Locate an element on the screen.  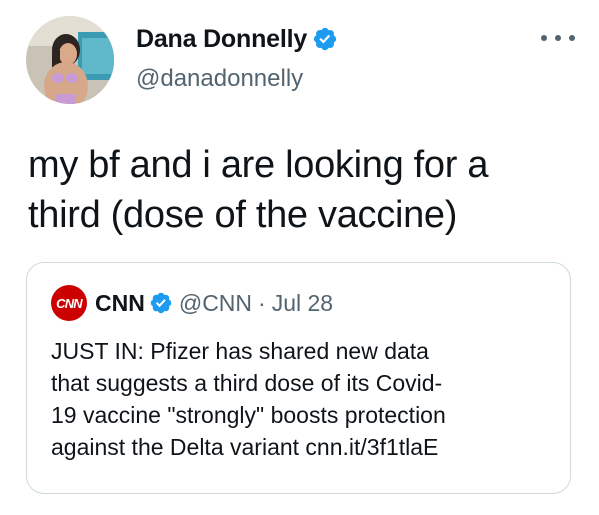
profile-photo is located at coordinates (70, 60).